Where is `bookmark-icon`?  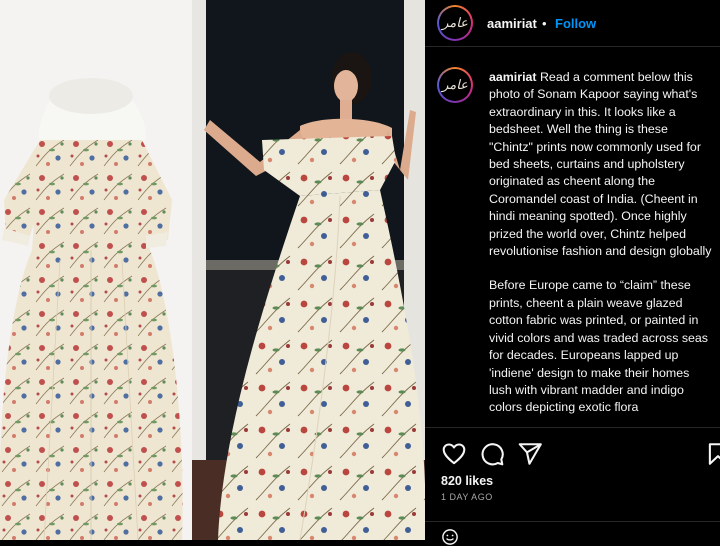
bookmark-icon is located at coordinates (712, 454).